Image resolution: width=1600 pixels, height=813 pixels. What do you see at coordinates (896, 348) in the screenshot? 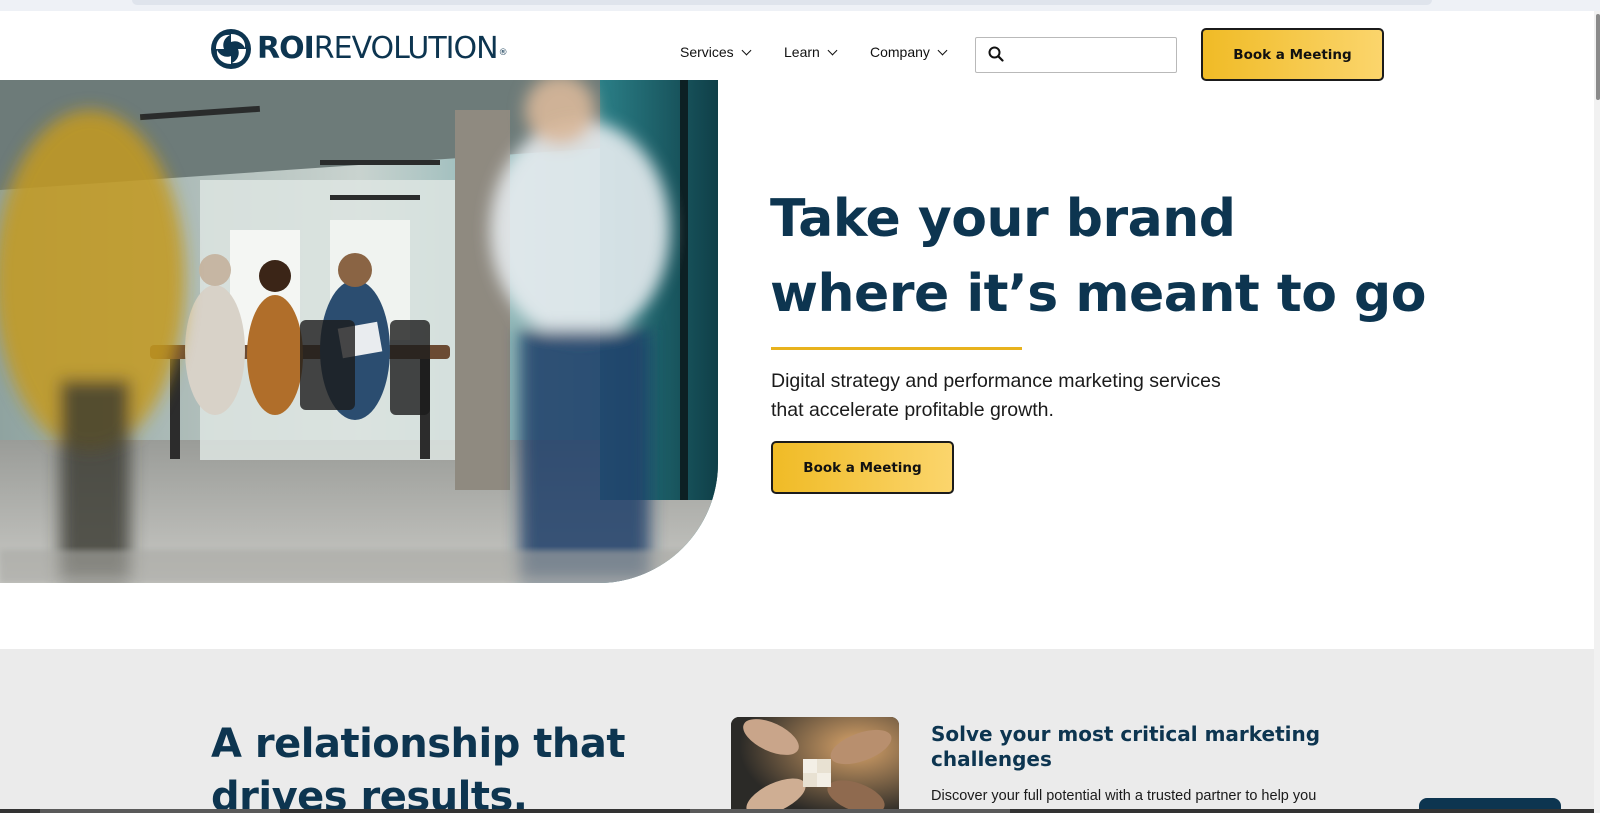
I see `hero-divider` at bounding box center [896, 348].